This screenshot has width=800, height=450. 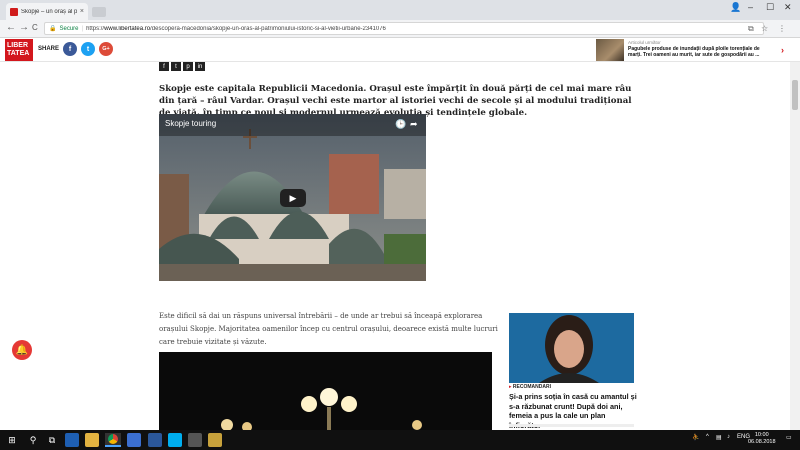 What do you see at coordinates (12, 440) in the screenshot?
I see `start-button: ⊞` at bounding box center [12, 440].